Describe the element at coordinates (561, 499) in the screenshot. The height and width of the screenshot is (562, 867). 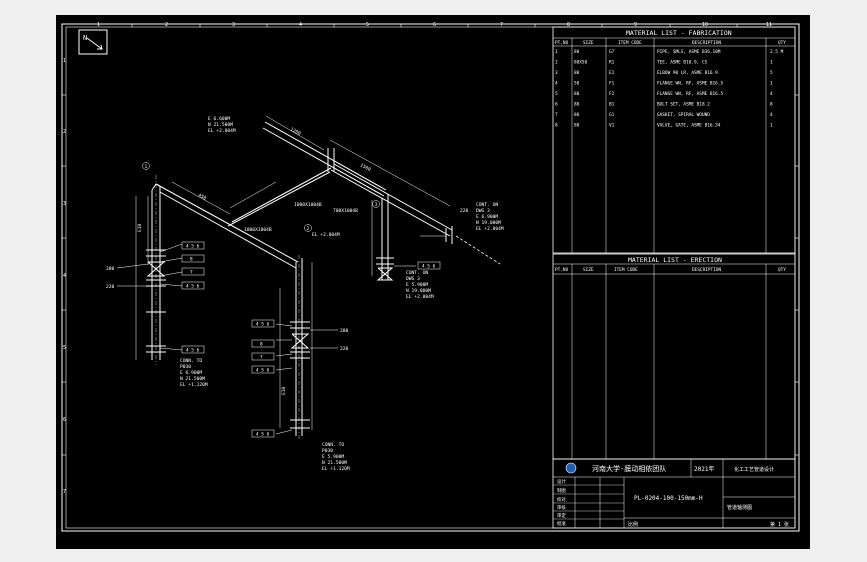
I see `role-label: 校对` at that location.